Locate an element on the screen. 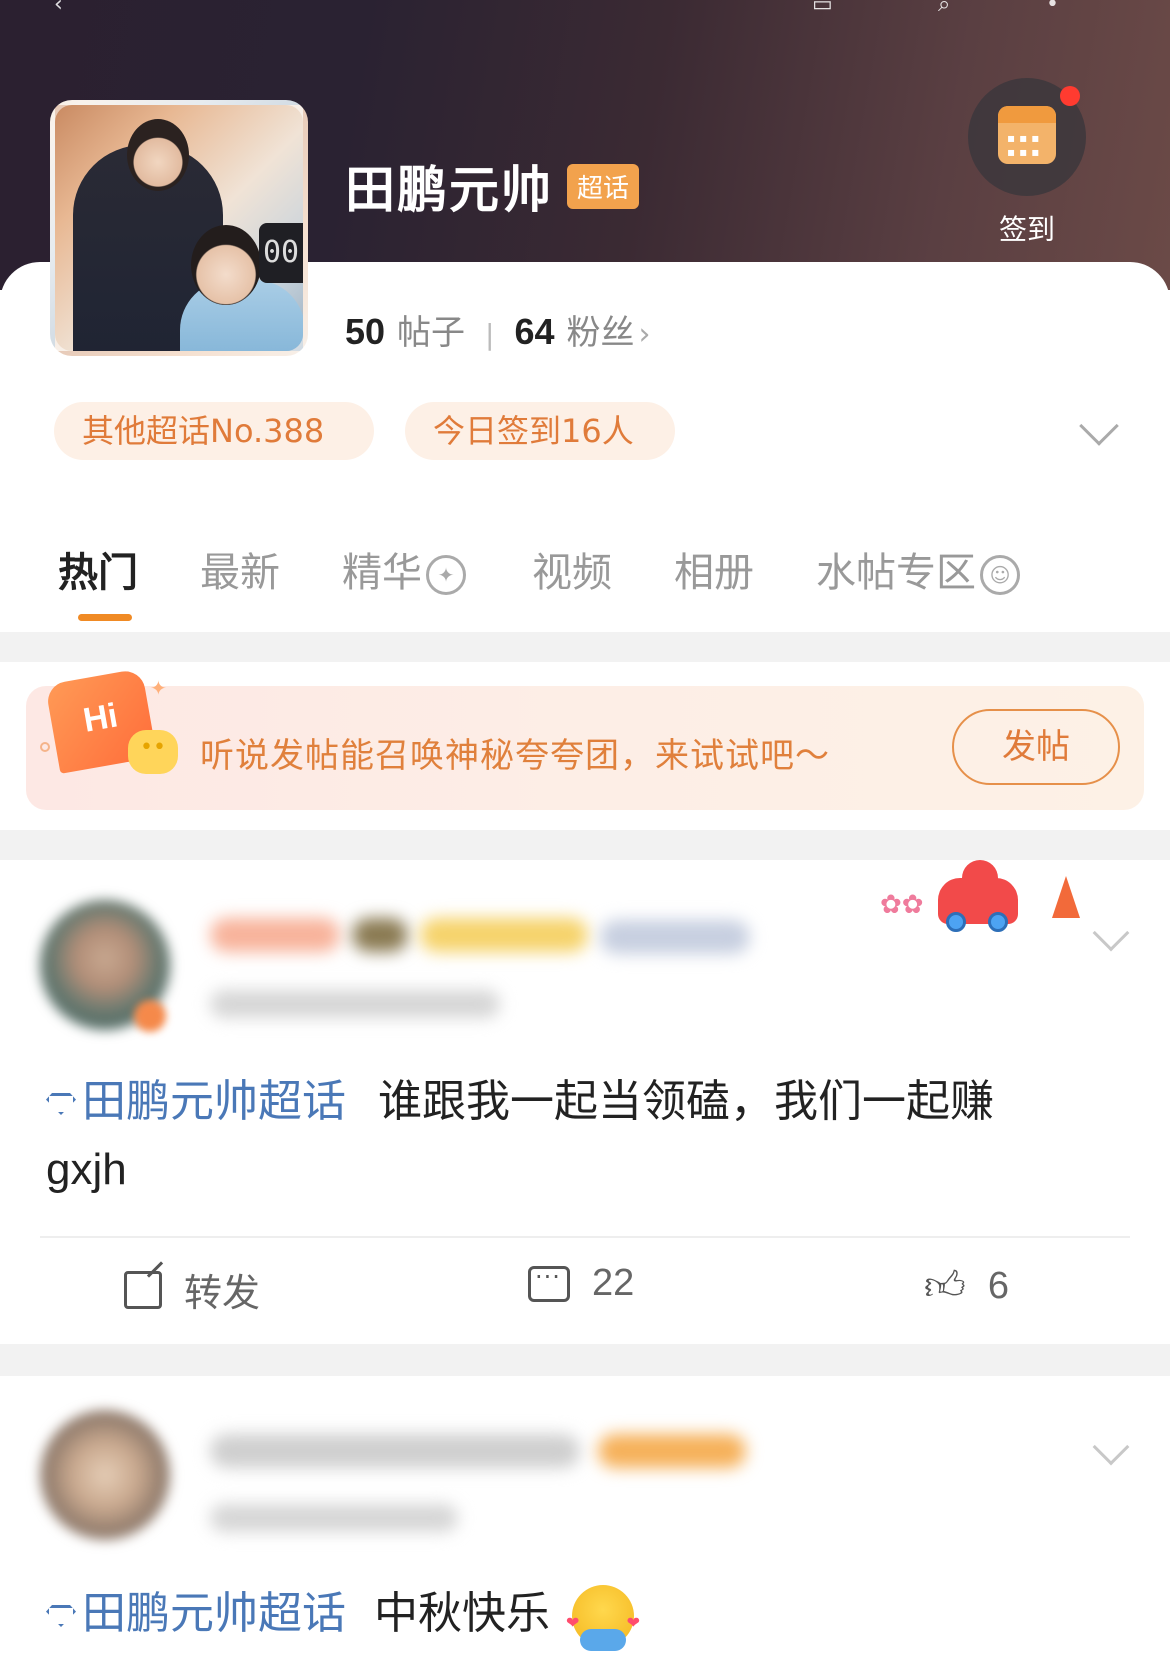 This screenshot has width=1170, height=1654. post-text: 中秋快乐 is located at coordinates (462, 1613).